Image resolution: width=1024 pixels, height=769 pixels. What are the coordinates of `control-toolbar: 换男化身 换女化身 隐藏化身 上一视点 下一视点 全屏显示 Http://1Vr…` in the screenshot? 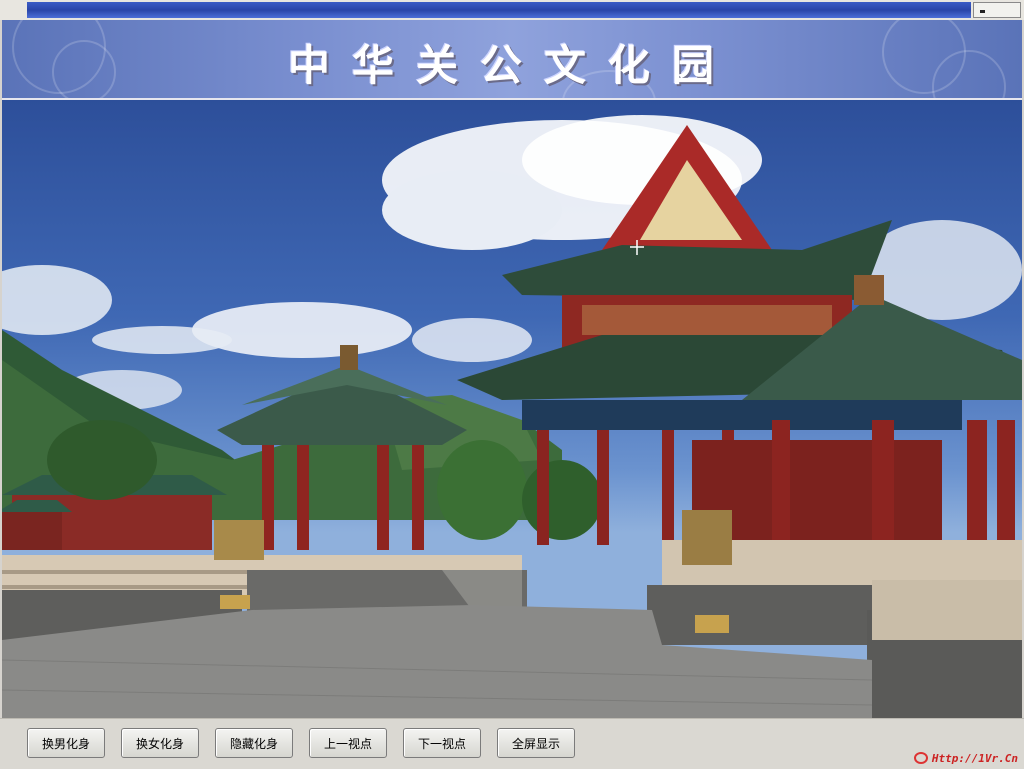 It's located at (512, 743).